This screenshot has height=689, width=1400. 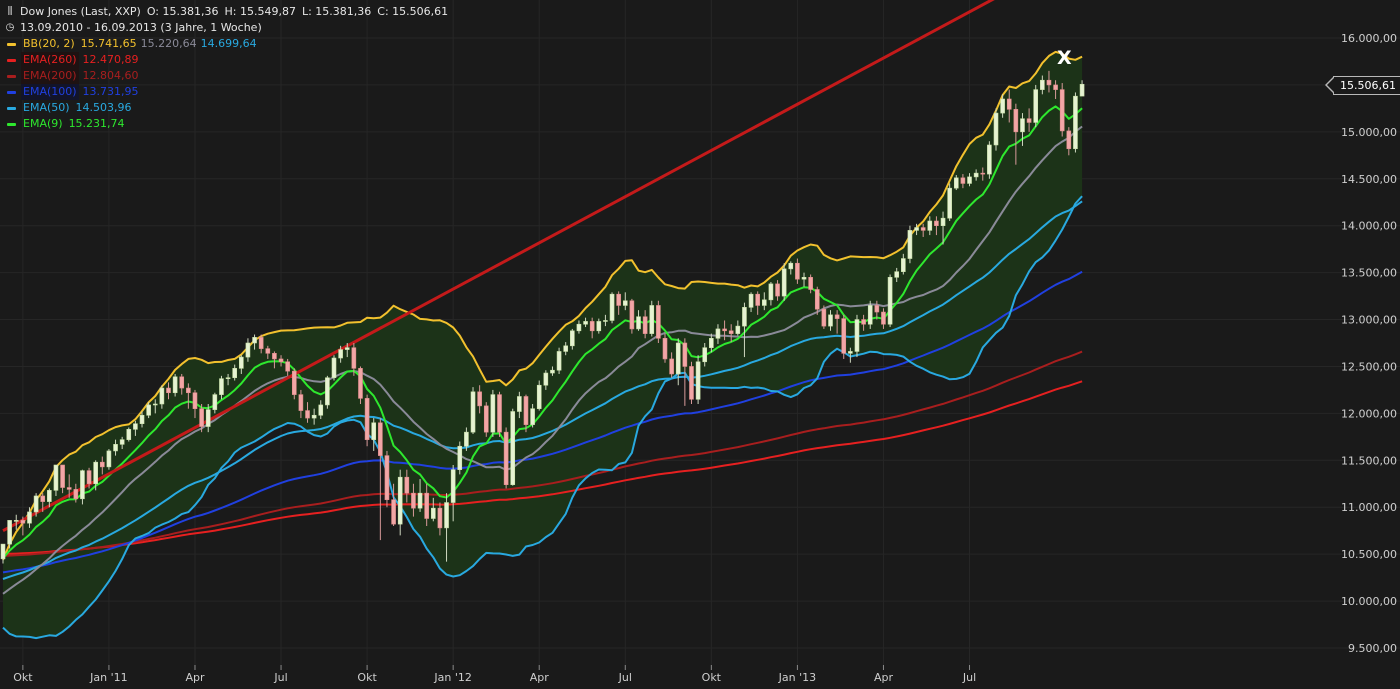 What do you see at coordinates (1064, 58) in the screenshot?
I see `x-marker: X` at bounding box center [1064, 58].